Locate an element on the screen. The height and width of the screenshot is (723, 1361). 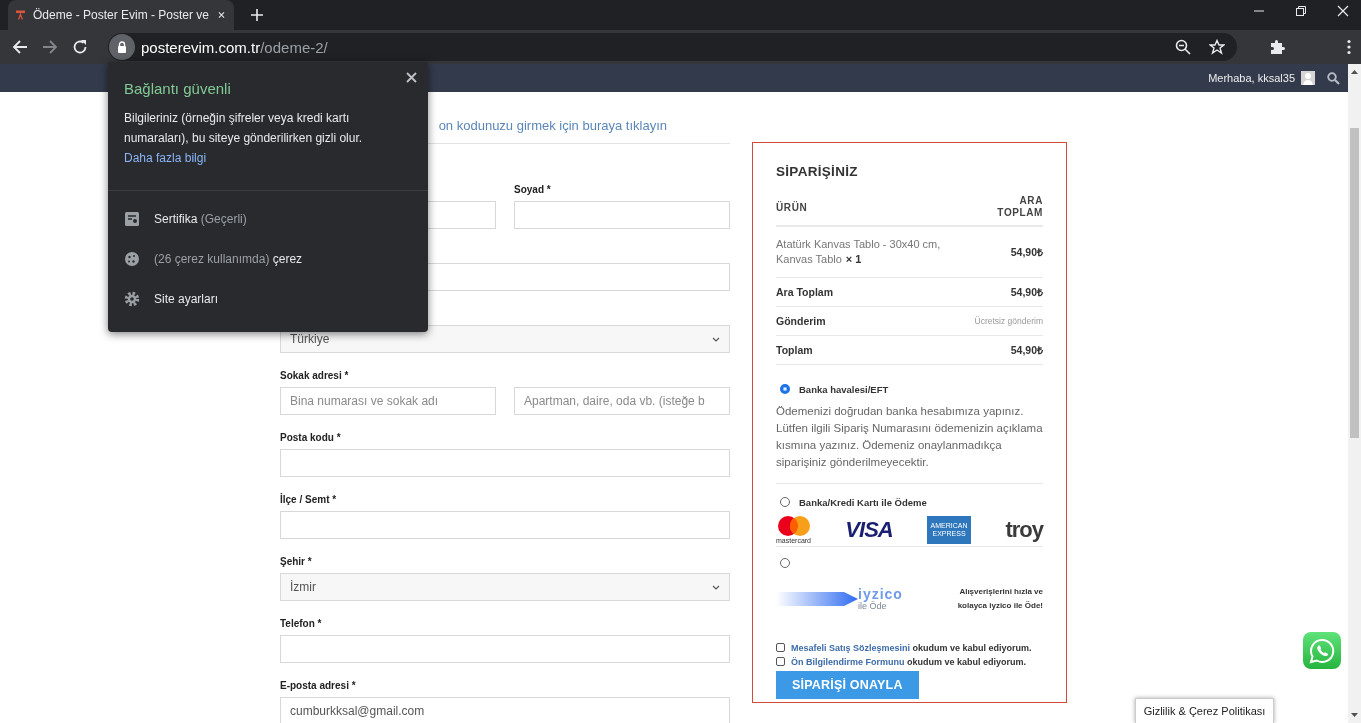
plus-icon is located at coordinates (257, 15).